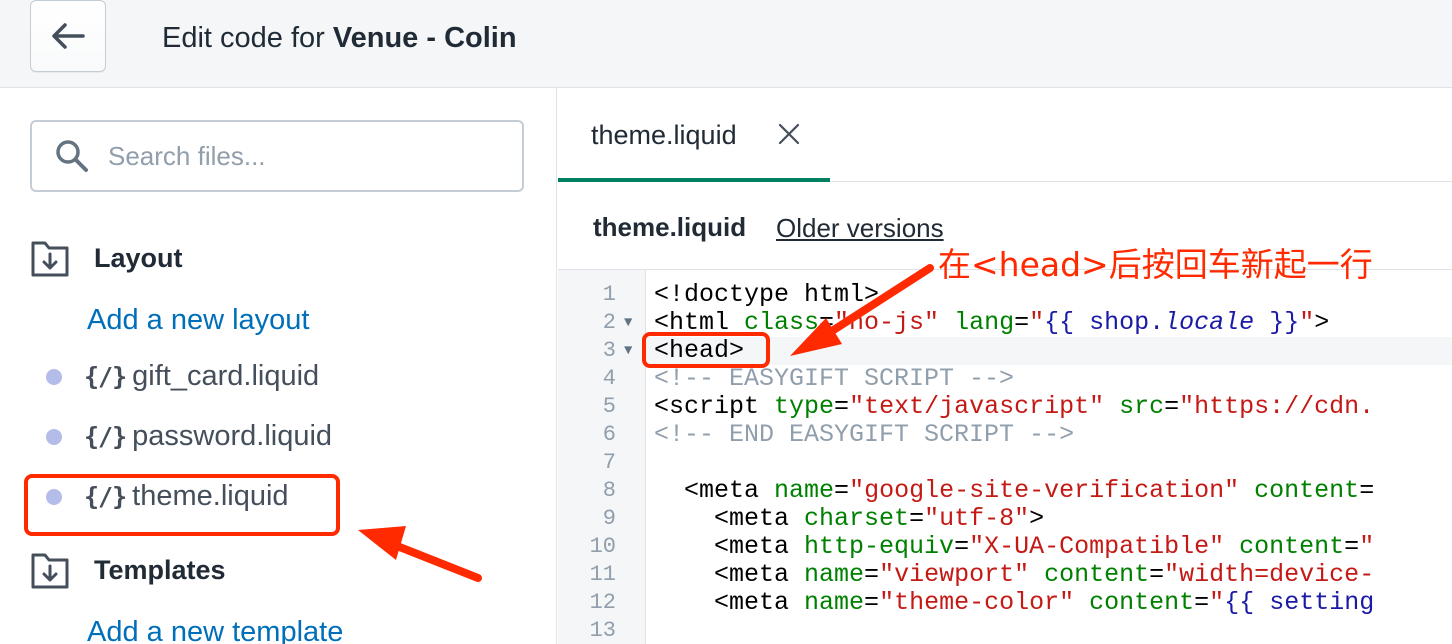 The image size is (1452, 644). I want to click on highlight-theme-liquid, so click(182, 505).